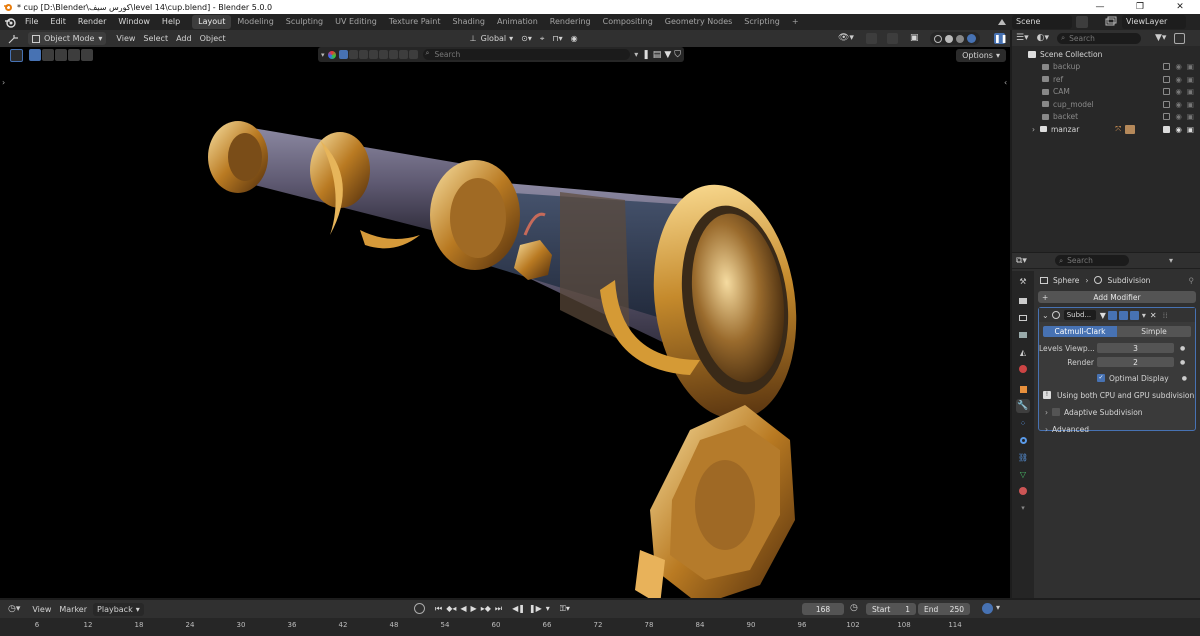 The width and height of the screenshot is (1200, 636). What do you see at coordinates (474, 608) in the screenshot?
I see `play-icon: ▶` at bounding box center [474, 608].